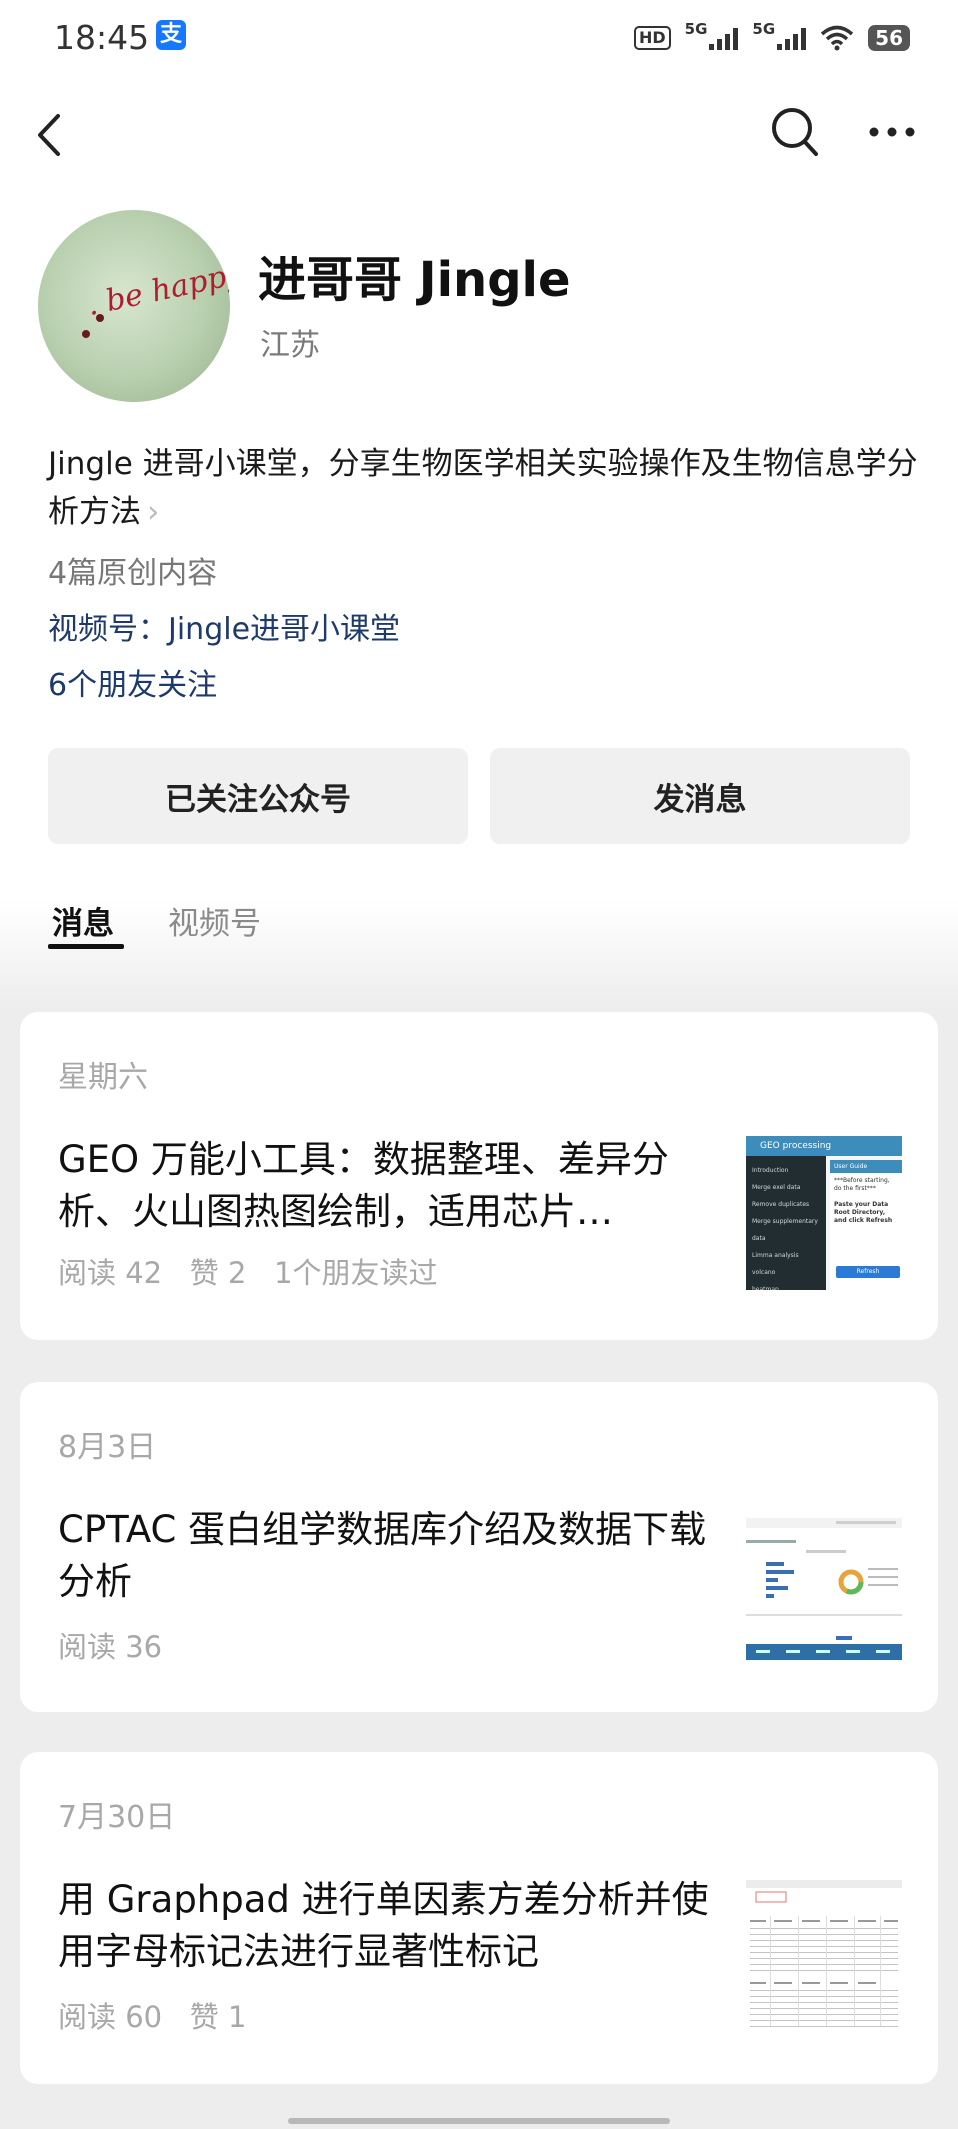 The width and height of the screenshot is (958, 2129). I want to click on avatar: . be happy, so click(134, 306).